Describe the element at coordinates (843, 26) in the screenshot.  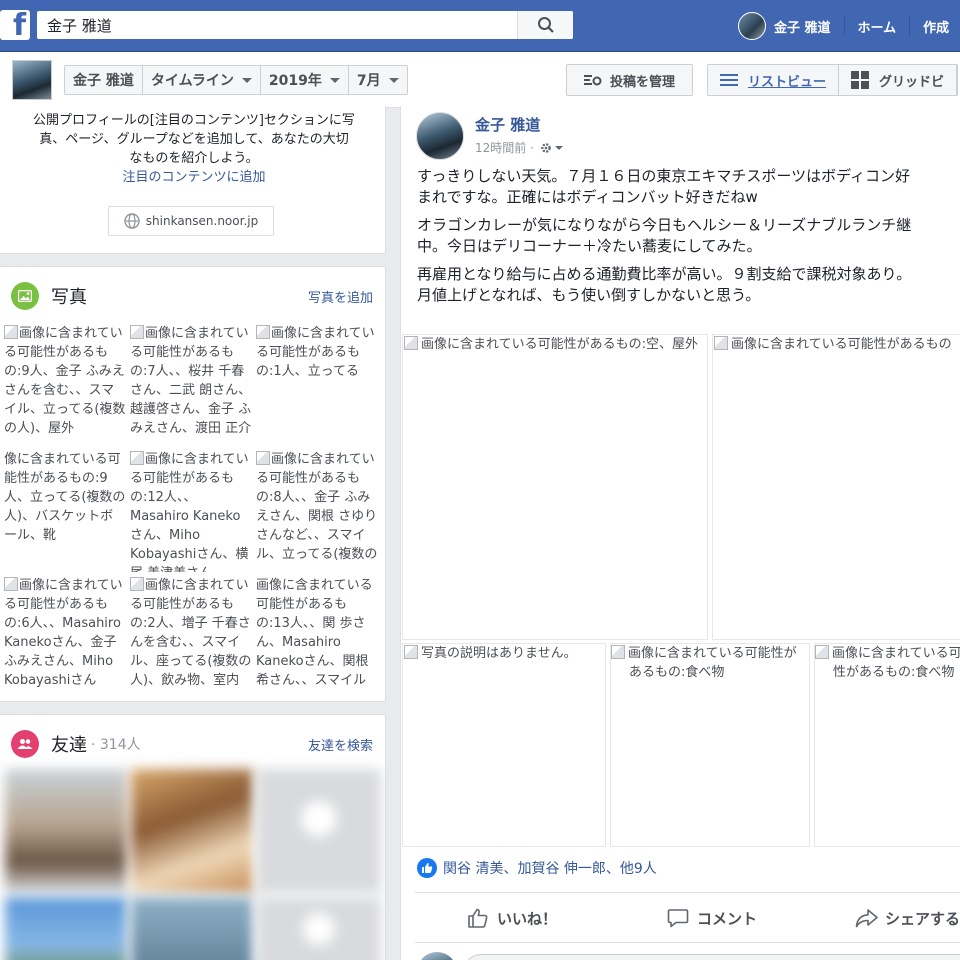
I see `top-nav: 金子 雅道 ホーム 作成` at that location.